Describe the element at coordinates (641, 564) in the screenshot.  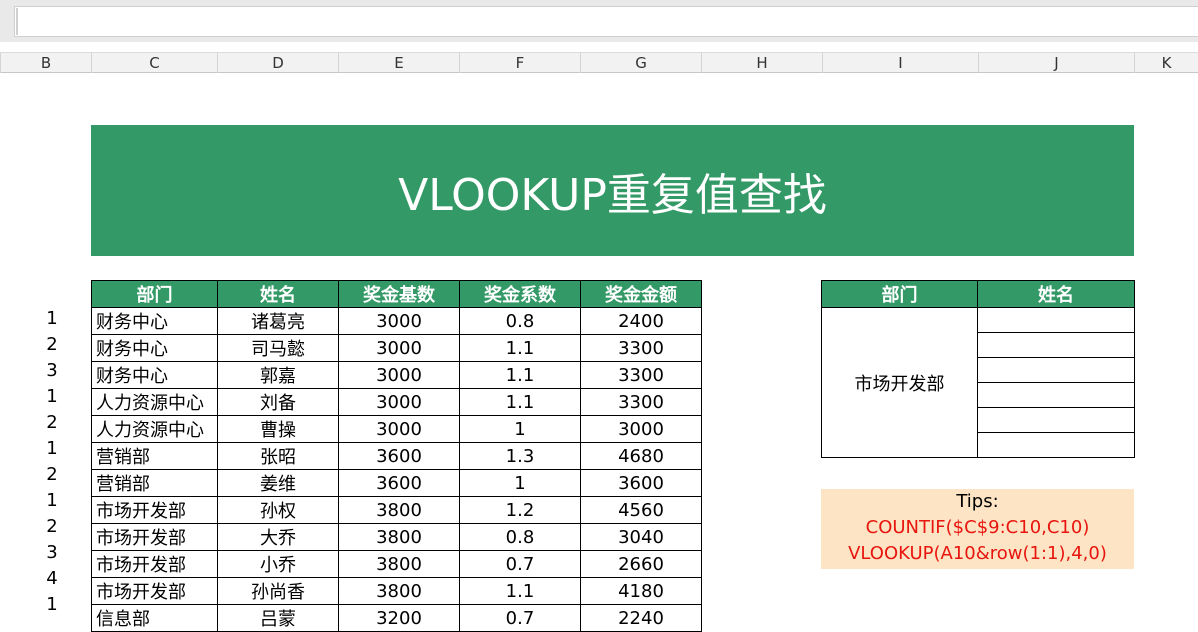
I see `amount-cell: 2660` at that location.